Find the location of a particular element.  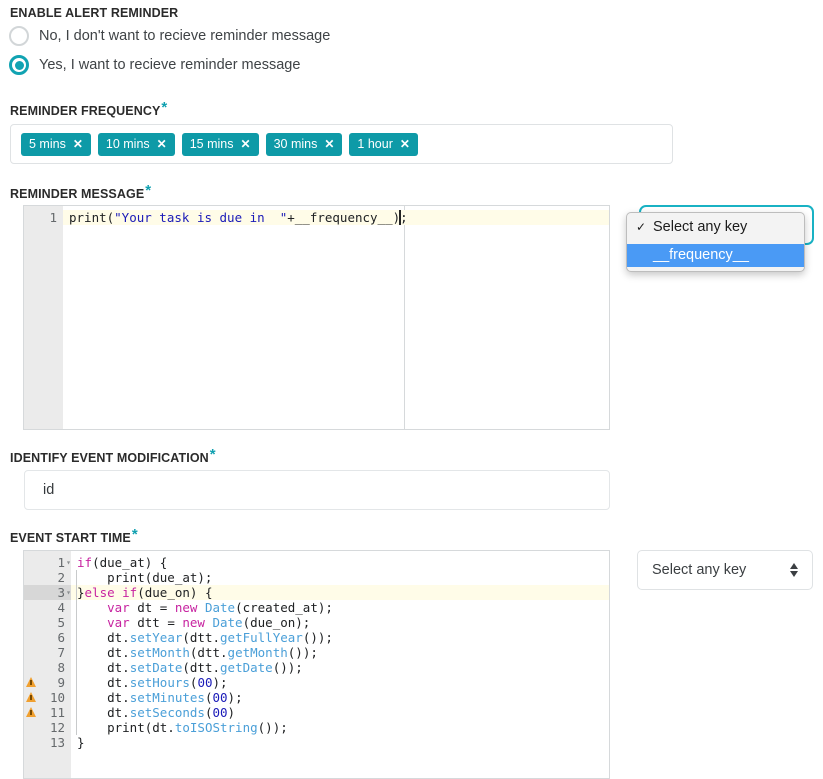

gutter-line-number: 1 is located at coordinates (53, 217).